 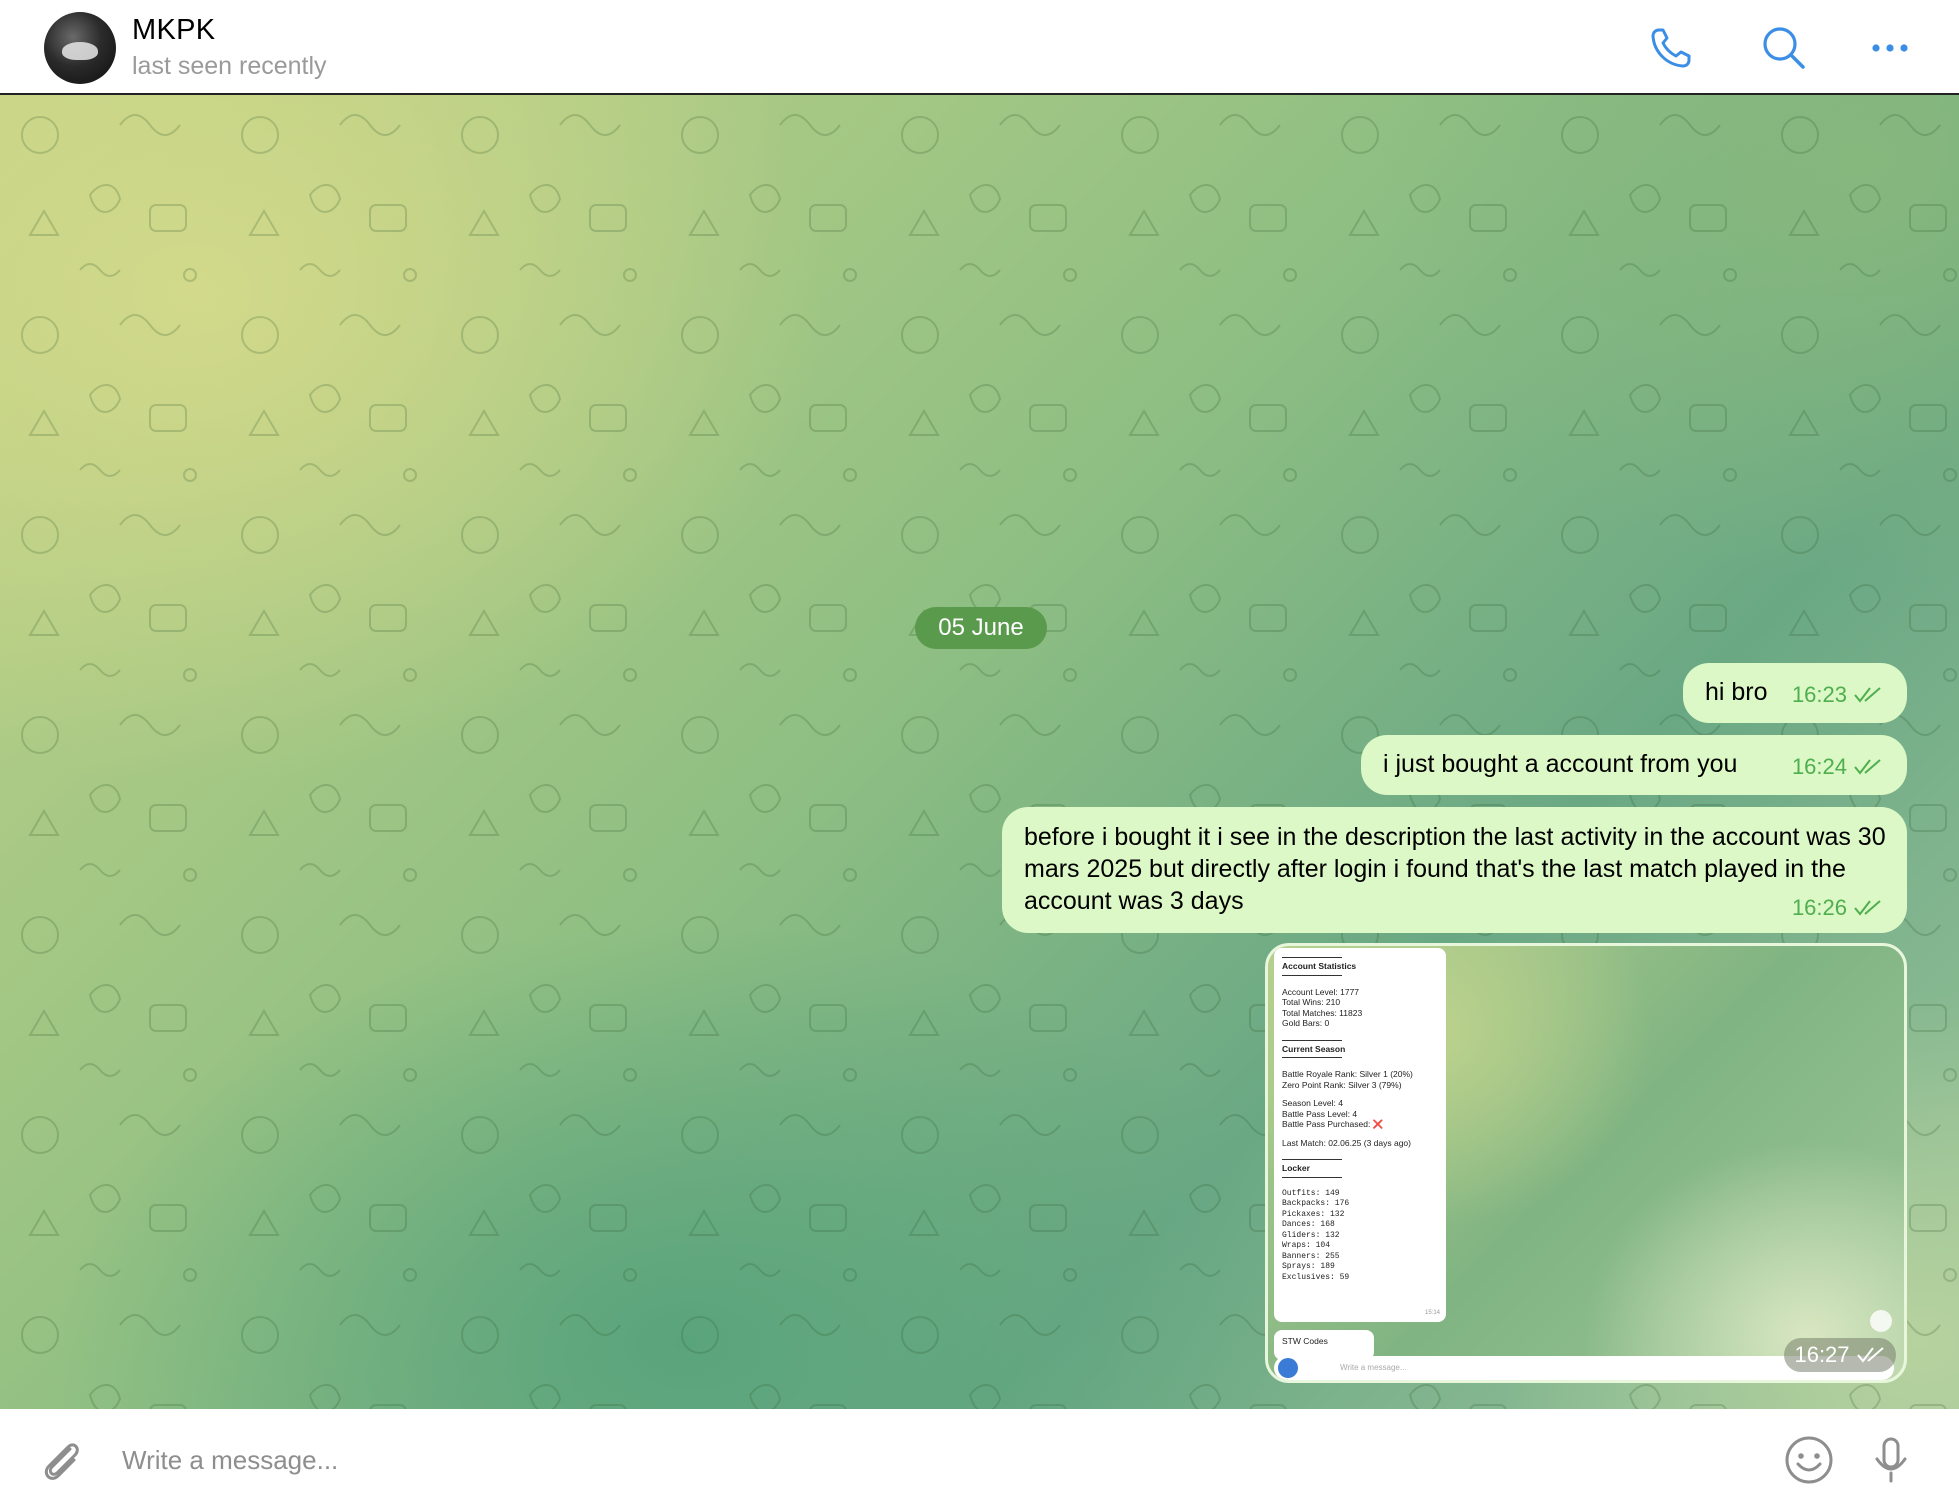 I want to click on screenshot-title: Account Statistics, so click(x=1319, y=966).